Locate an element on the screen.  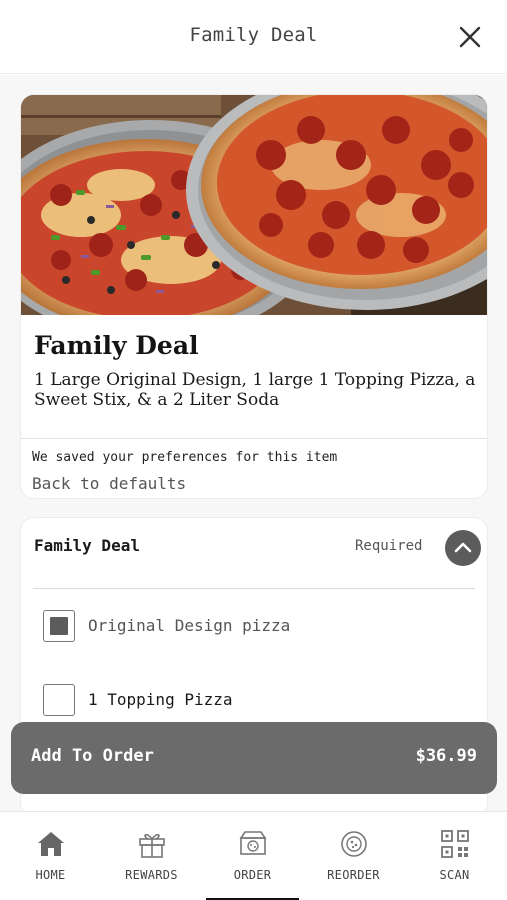
top-bar: Family Deal is located at coordinates (253, 37).